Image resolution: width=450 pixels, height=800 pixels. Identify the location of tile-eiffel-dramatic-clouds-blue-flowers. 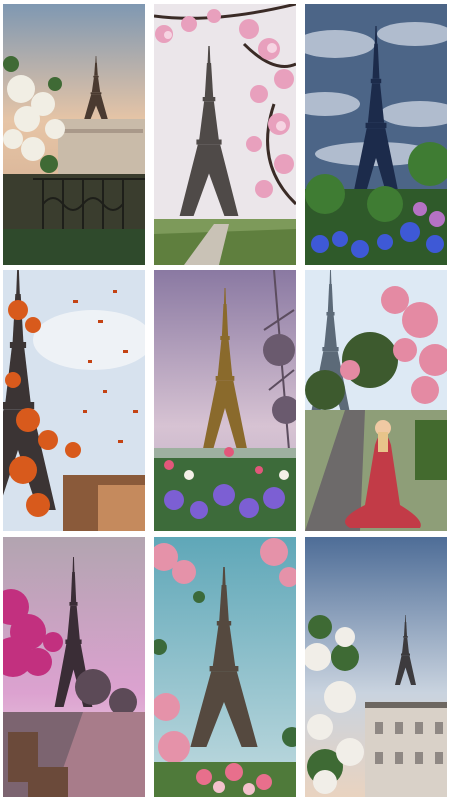
(376, 134).